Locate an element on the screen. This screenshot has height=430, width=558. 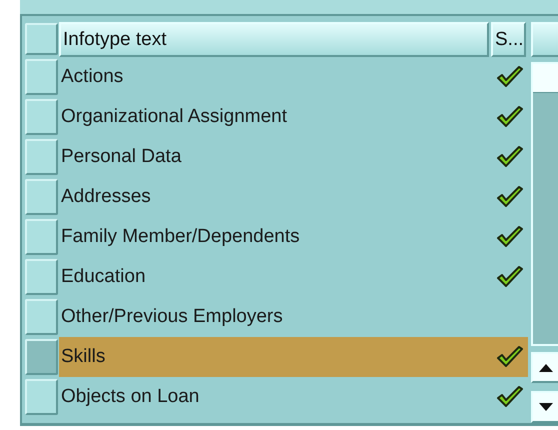
select-all-button is located at coordinates (41, 39).